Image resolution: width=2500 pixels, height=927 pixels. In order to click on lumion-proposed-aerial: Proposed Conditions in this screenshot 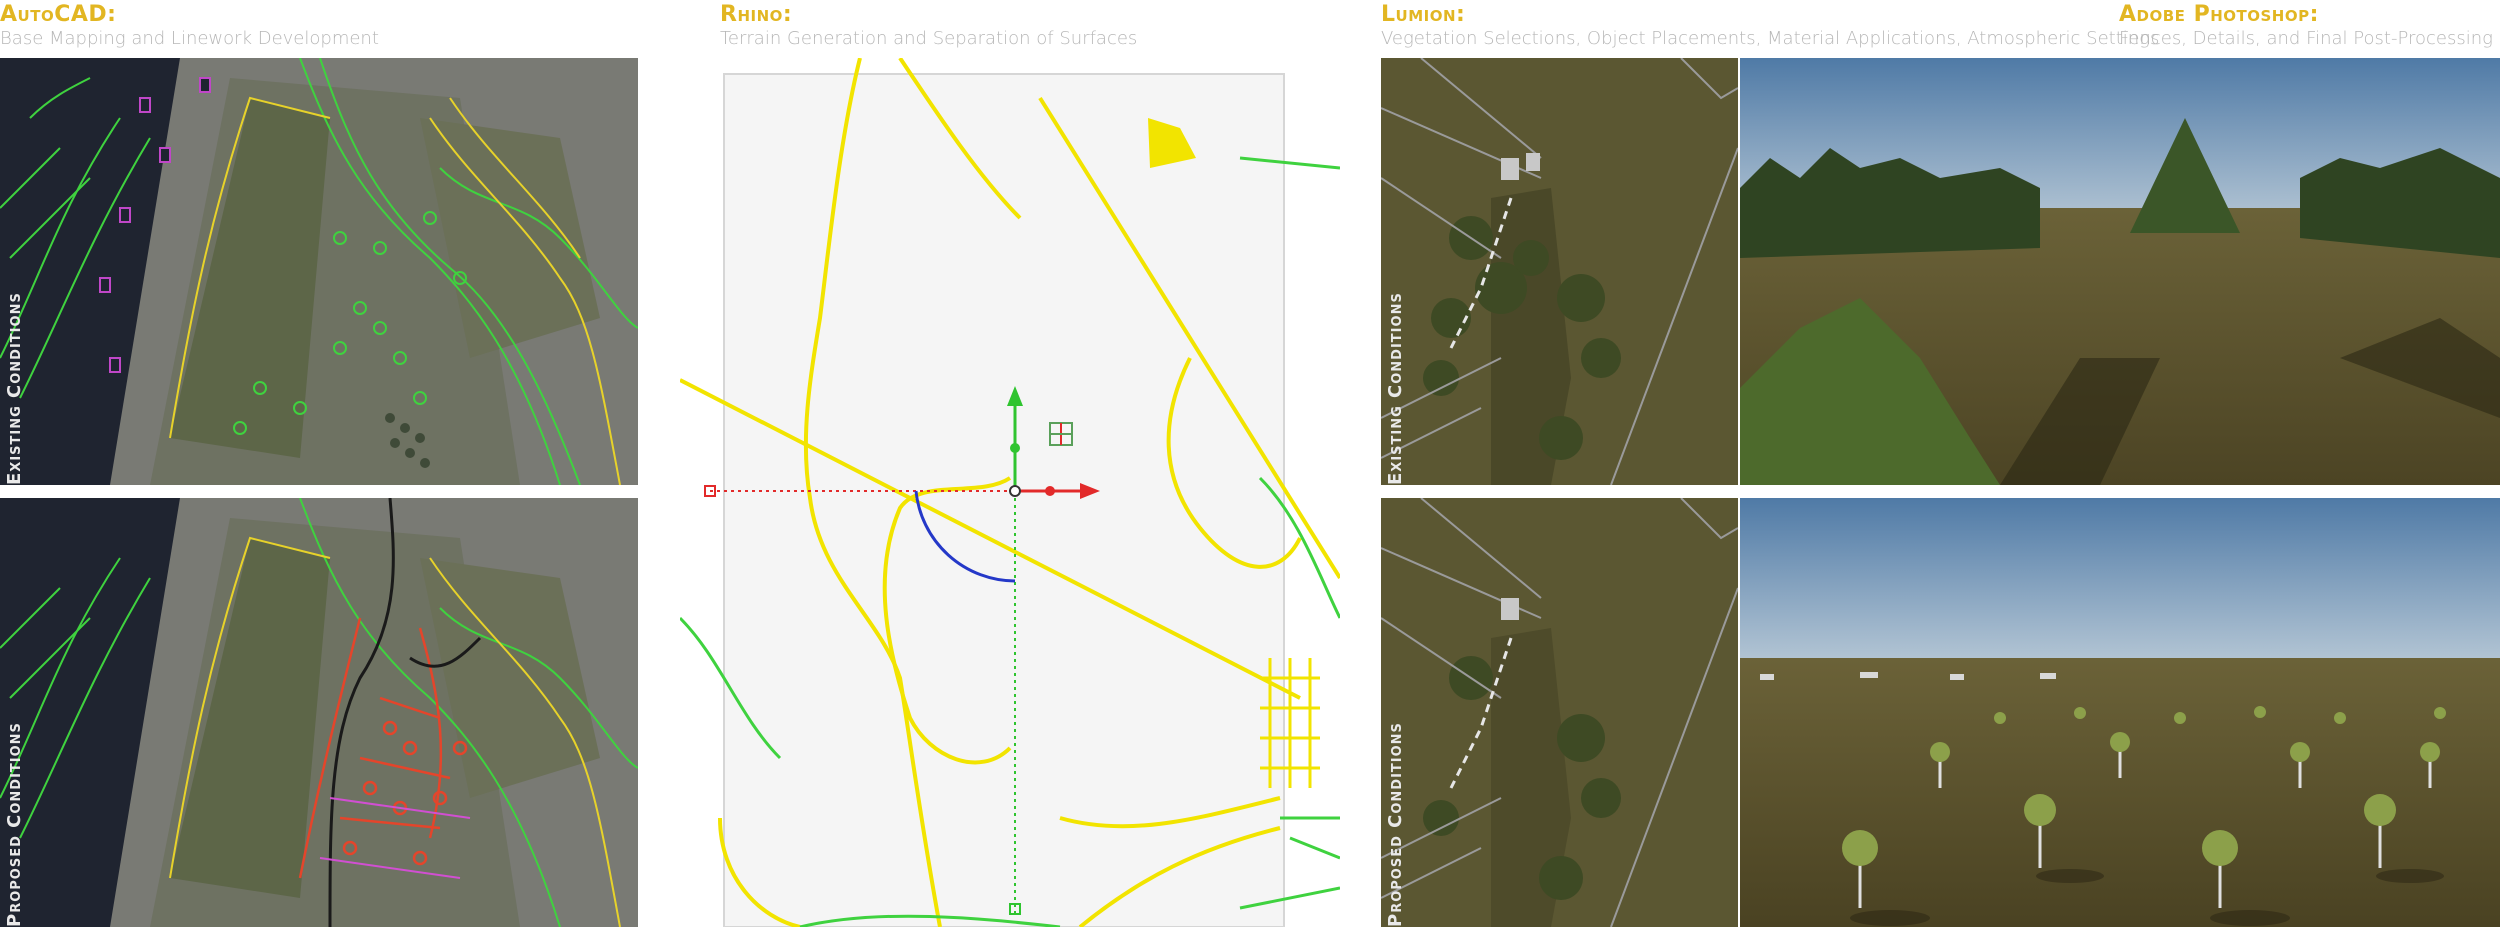, I will do `click(1559, 712)`.